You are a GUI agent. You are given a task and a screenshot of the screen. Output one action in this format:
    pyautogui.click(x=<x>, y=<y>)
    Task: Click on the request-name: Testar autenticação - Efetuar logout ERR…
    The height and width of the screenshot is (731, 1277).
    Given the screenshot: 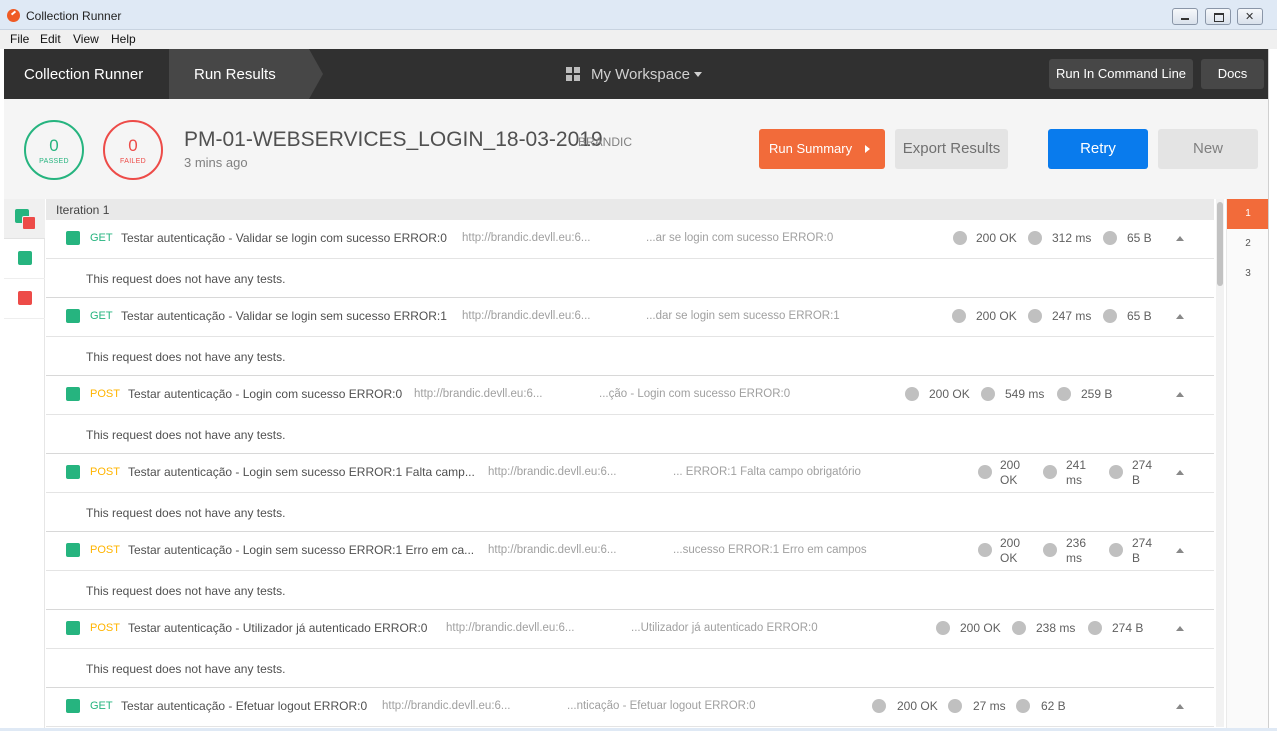 What is the action you would take?
    pyautogui.click(x=244, y=706)
    